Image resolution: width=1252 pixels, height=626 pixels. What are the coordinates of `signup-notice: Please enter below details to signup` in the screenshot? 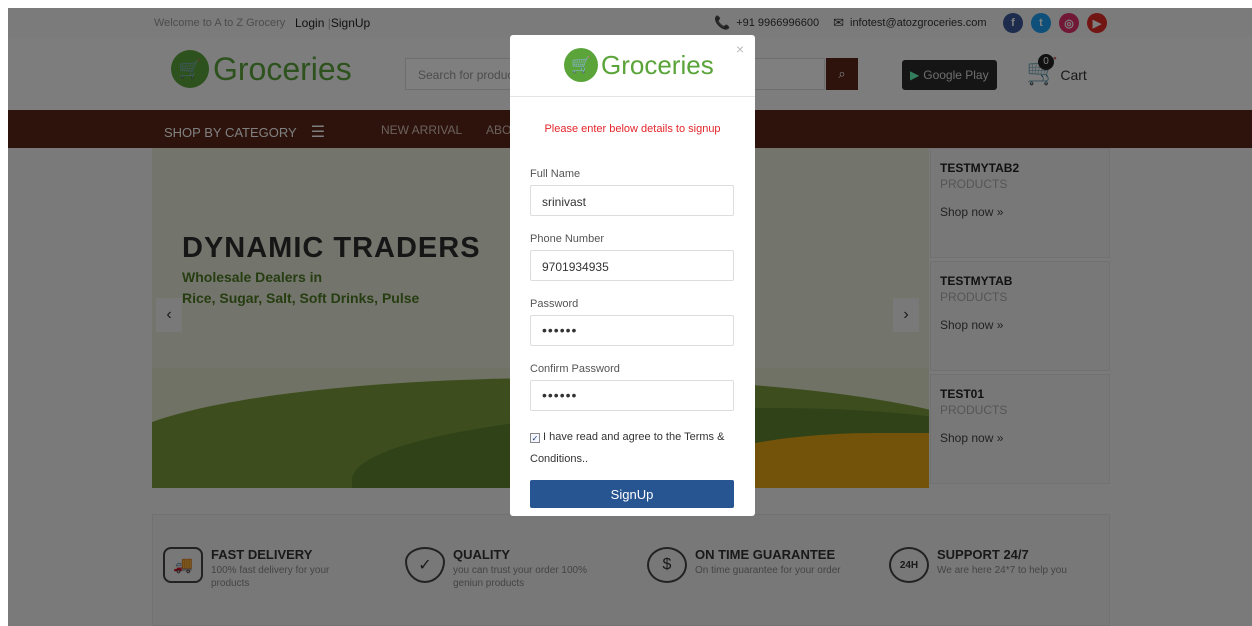 It's located at (632, 129).